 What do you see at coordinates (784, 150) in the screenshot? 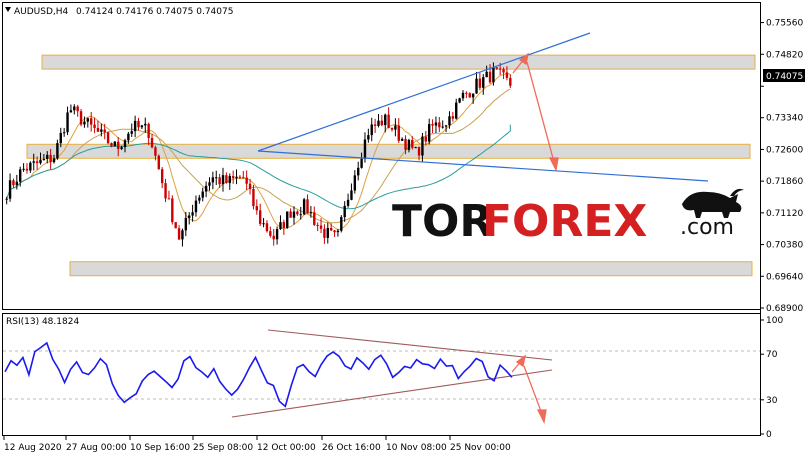
I see `price-tick-label: 0.72600` at bounding box center [784, 150].